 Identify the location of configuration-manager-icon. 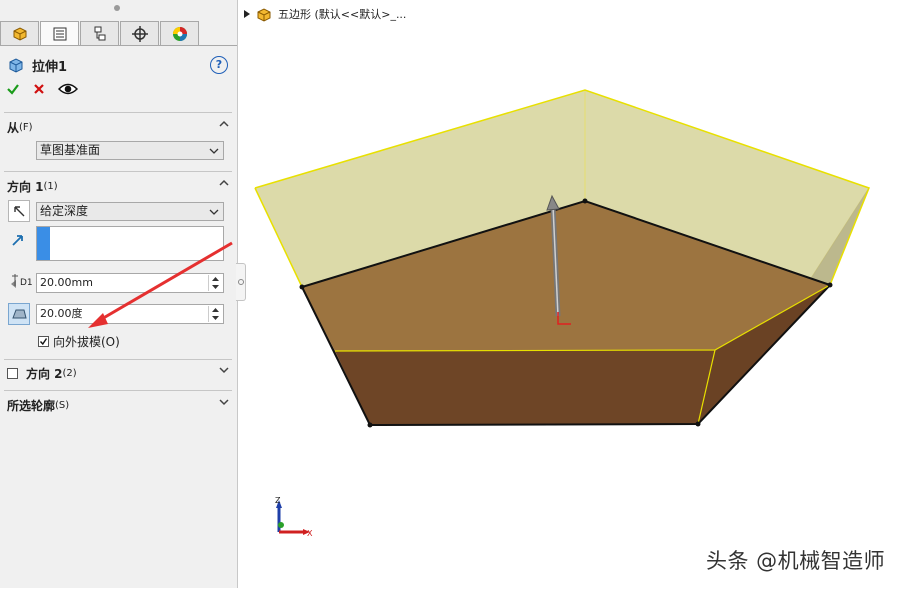
(99, 33).